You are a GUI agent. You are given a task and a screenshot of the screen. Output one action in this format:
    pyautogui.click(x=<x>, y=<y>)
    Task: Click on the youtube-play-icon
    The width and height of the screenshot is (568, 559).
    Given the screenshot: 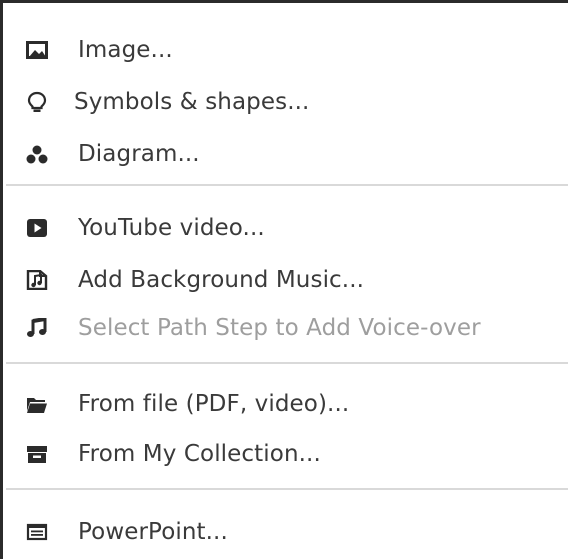 What is the action you would take?
    pyautogui.click(x=37, y=228)
    